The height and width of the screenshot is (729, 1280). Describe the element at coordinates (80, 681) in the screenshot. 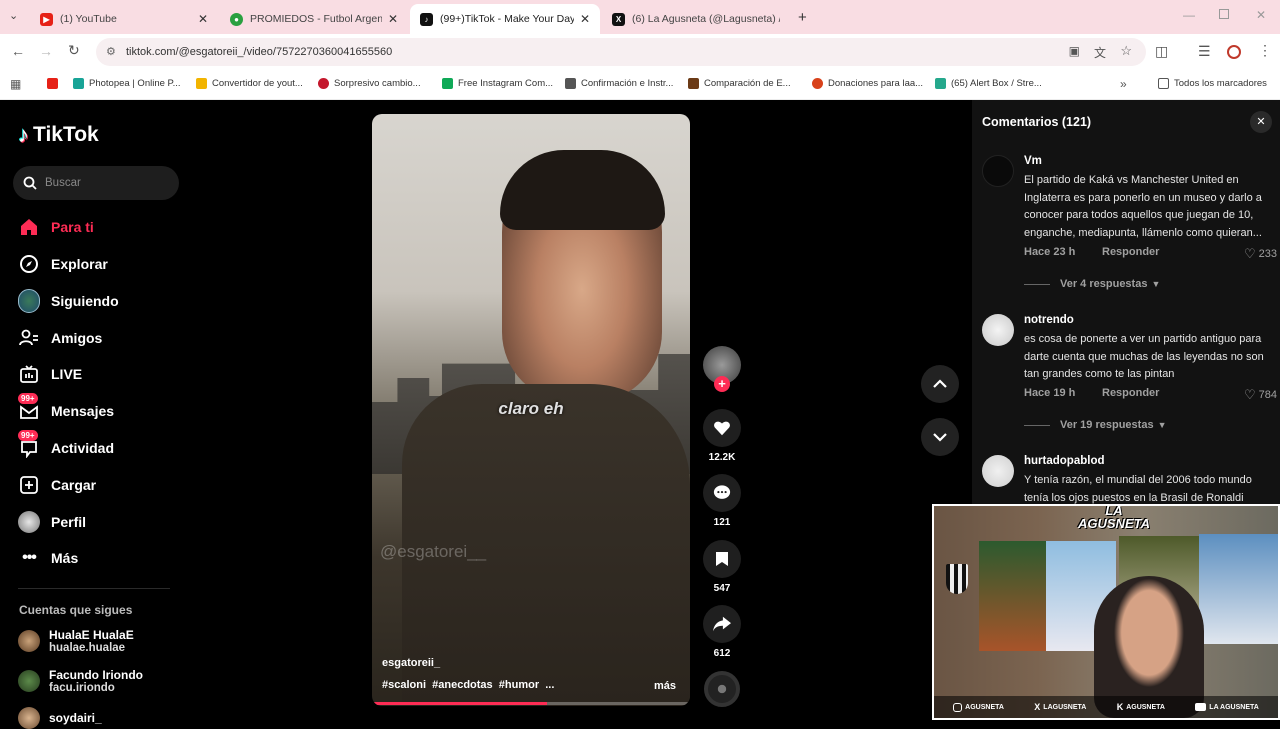

I see `following-account: Facundo Iriondo facu.iriondo` at that location.